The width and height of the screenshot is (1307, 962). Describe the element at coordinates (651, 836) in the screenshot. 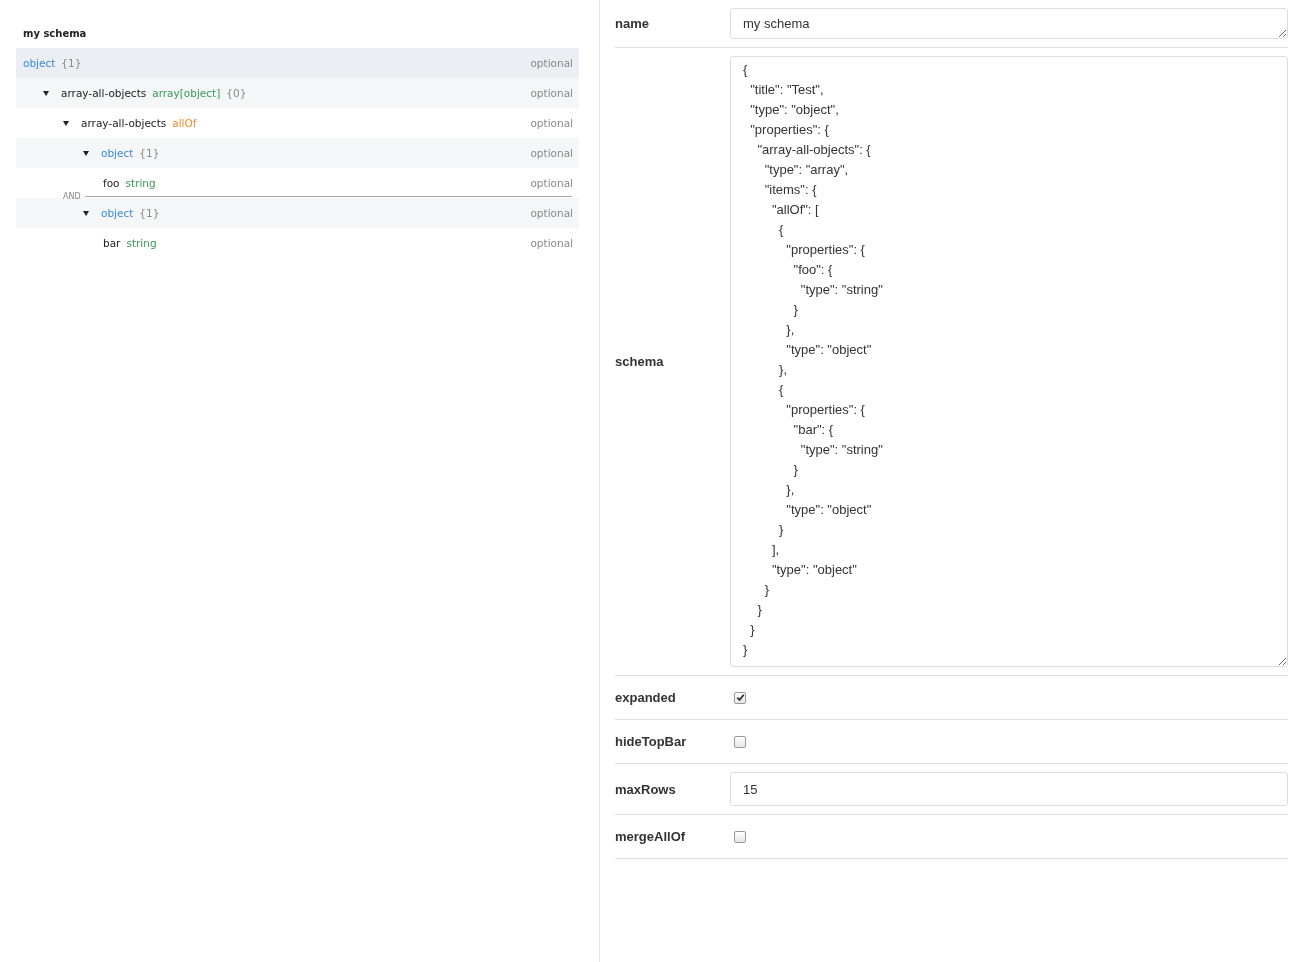

I see `field-label: mergeAllOf` at that location.